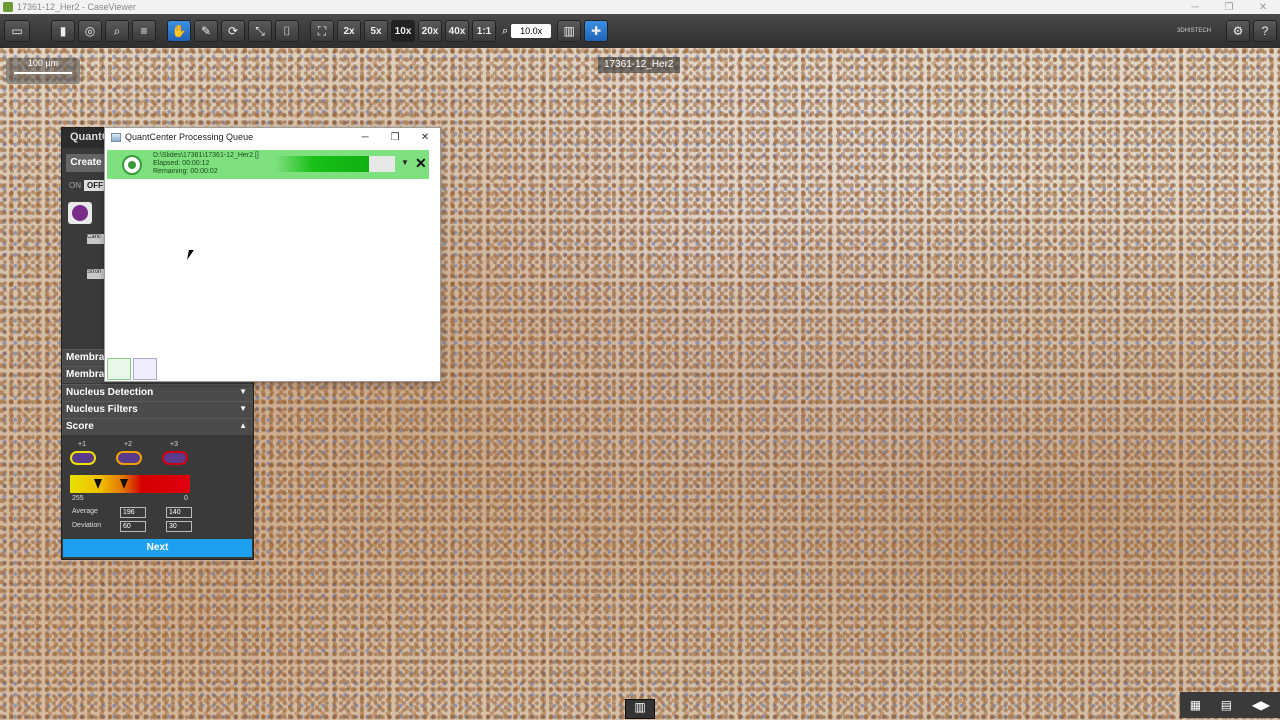  What do you see at coordinates (322, 164) in the screenshot?
I see `job-progress-fill` at bounding box center [322, 164].